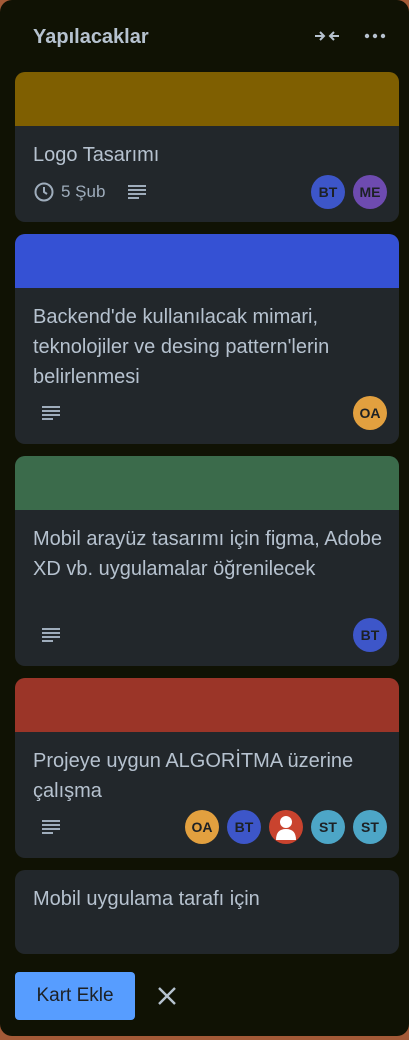 The width and height of the screenshot is (409, 1040). I want to click on collapse-icon, so click(327, 36).